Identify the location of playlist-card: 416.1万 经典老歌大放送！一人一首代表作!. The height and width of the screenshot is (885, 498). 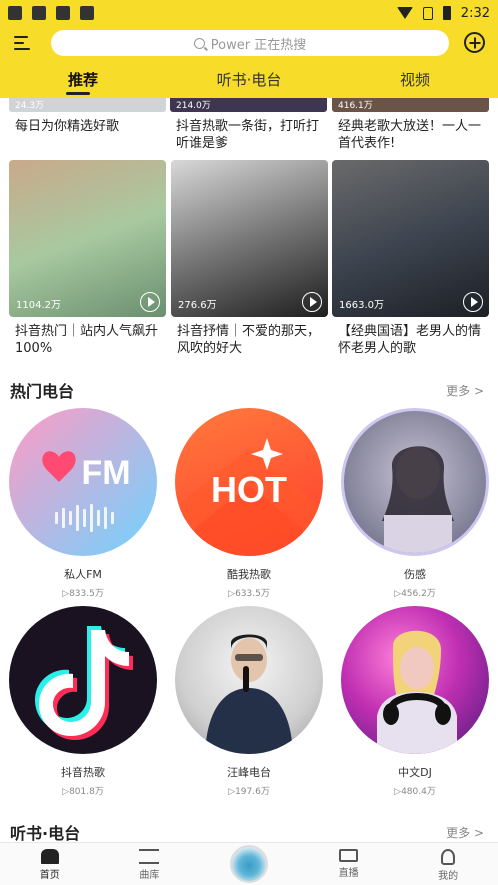
(410, 125).